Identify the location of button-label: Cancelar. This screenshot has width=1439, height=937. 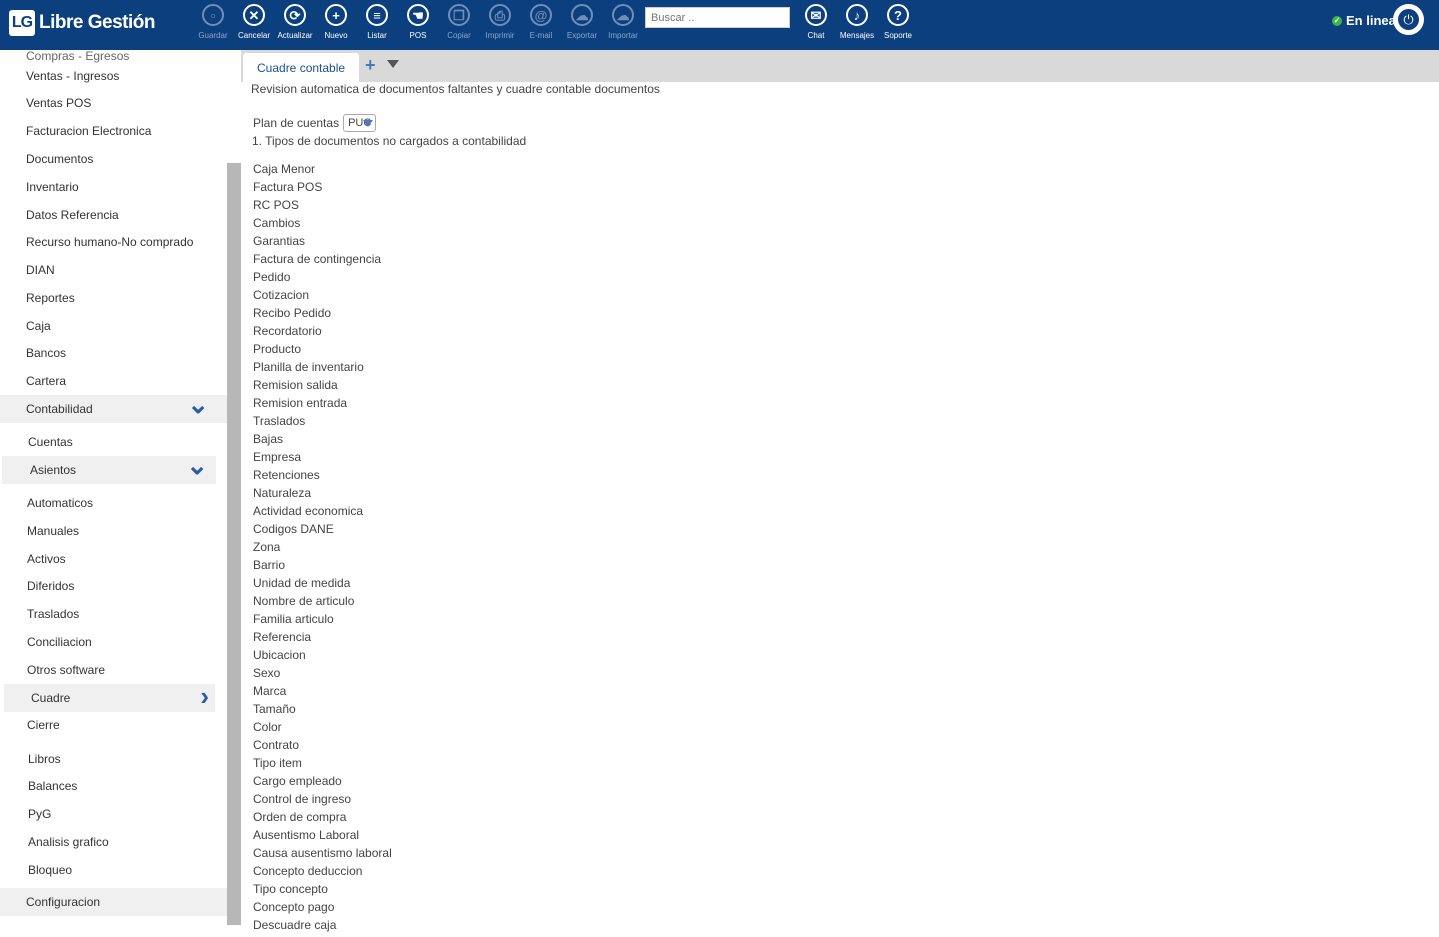
(253, 35).